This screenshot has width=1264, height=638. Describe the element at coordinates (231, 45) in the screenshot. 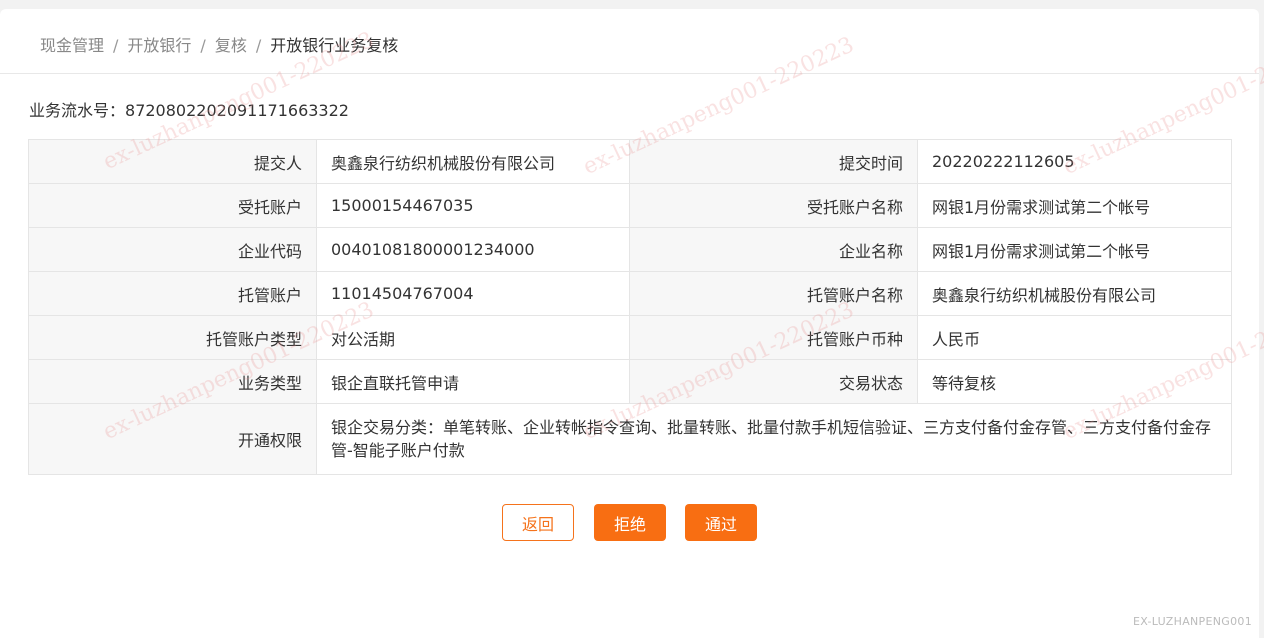

I see `breadcrumb-review: 复核` at that location.